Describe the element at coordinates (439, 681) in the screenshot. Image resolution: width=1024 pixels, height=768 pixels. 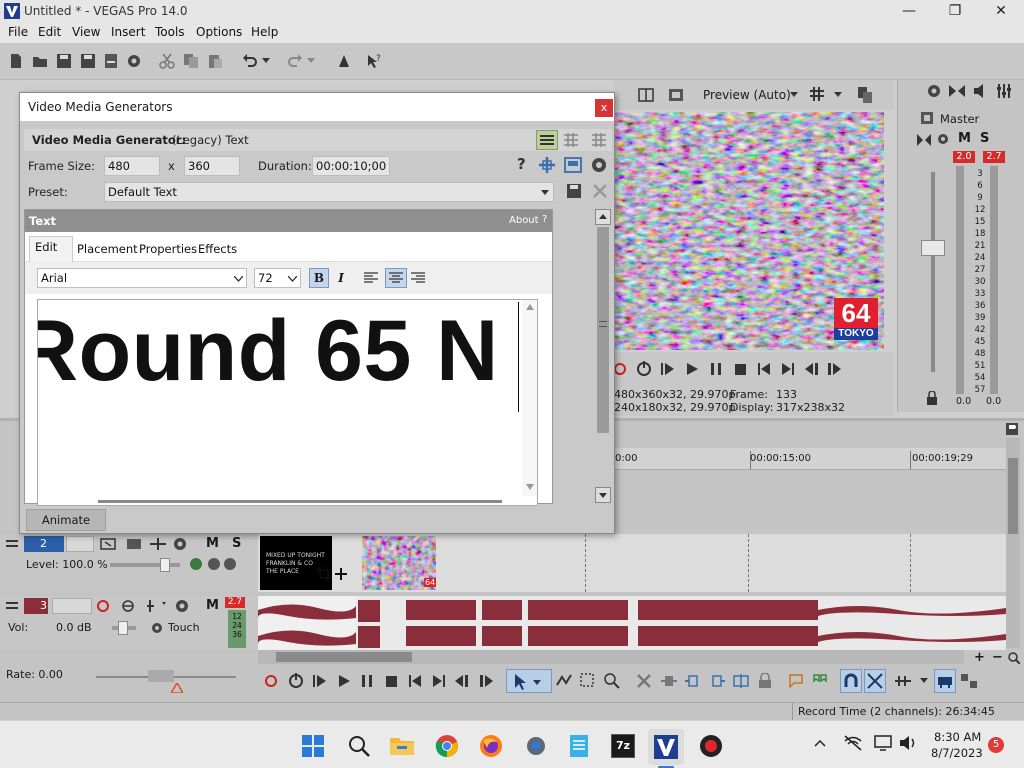
I see `main-go-end-icon` at that location.